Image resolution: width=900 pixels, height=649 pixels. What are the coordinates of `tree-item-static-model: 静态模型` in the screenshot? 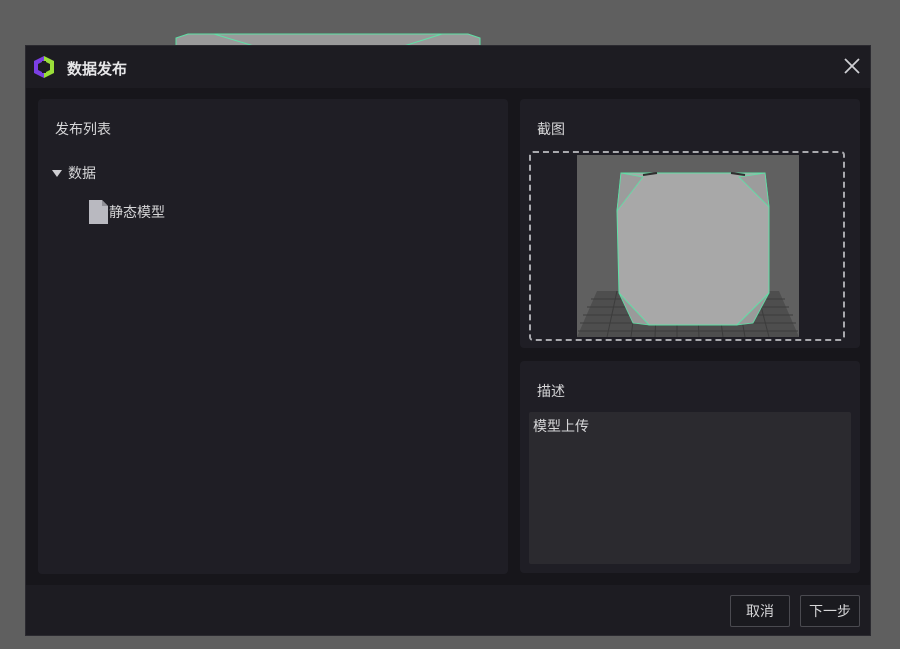 It's located at (126, 212).